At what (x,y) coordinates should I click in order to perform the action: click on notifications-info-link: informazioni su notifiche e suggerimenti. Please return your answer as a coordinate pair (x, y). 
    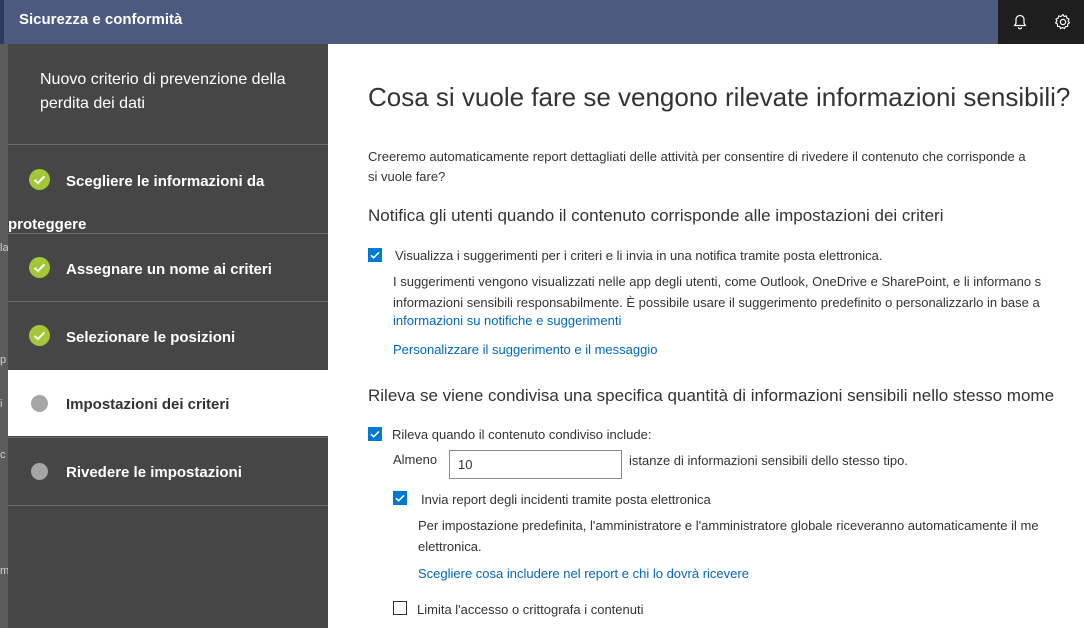
    Looking at the image, I should click on (507, 320).